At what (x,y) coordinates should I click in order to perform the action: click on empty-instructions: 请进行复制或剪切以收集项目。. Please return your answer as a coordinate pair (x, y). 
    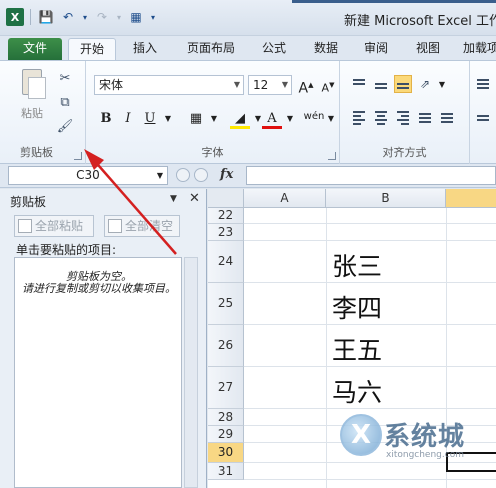
    Looking at the image, I should click on (99, 288).